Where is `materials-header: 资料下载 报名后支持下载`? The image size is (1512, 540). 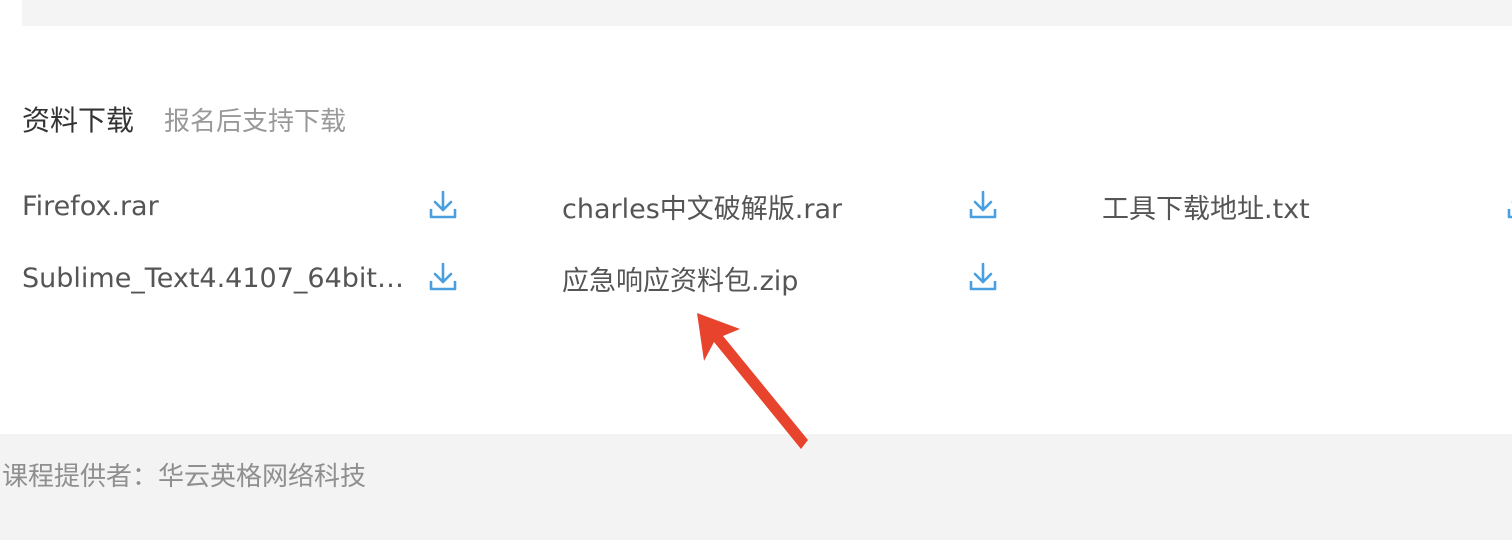
materials-header: 资料下载 报名后支持下载 is located at coordinates (184, 119).